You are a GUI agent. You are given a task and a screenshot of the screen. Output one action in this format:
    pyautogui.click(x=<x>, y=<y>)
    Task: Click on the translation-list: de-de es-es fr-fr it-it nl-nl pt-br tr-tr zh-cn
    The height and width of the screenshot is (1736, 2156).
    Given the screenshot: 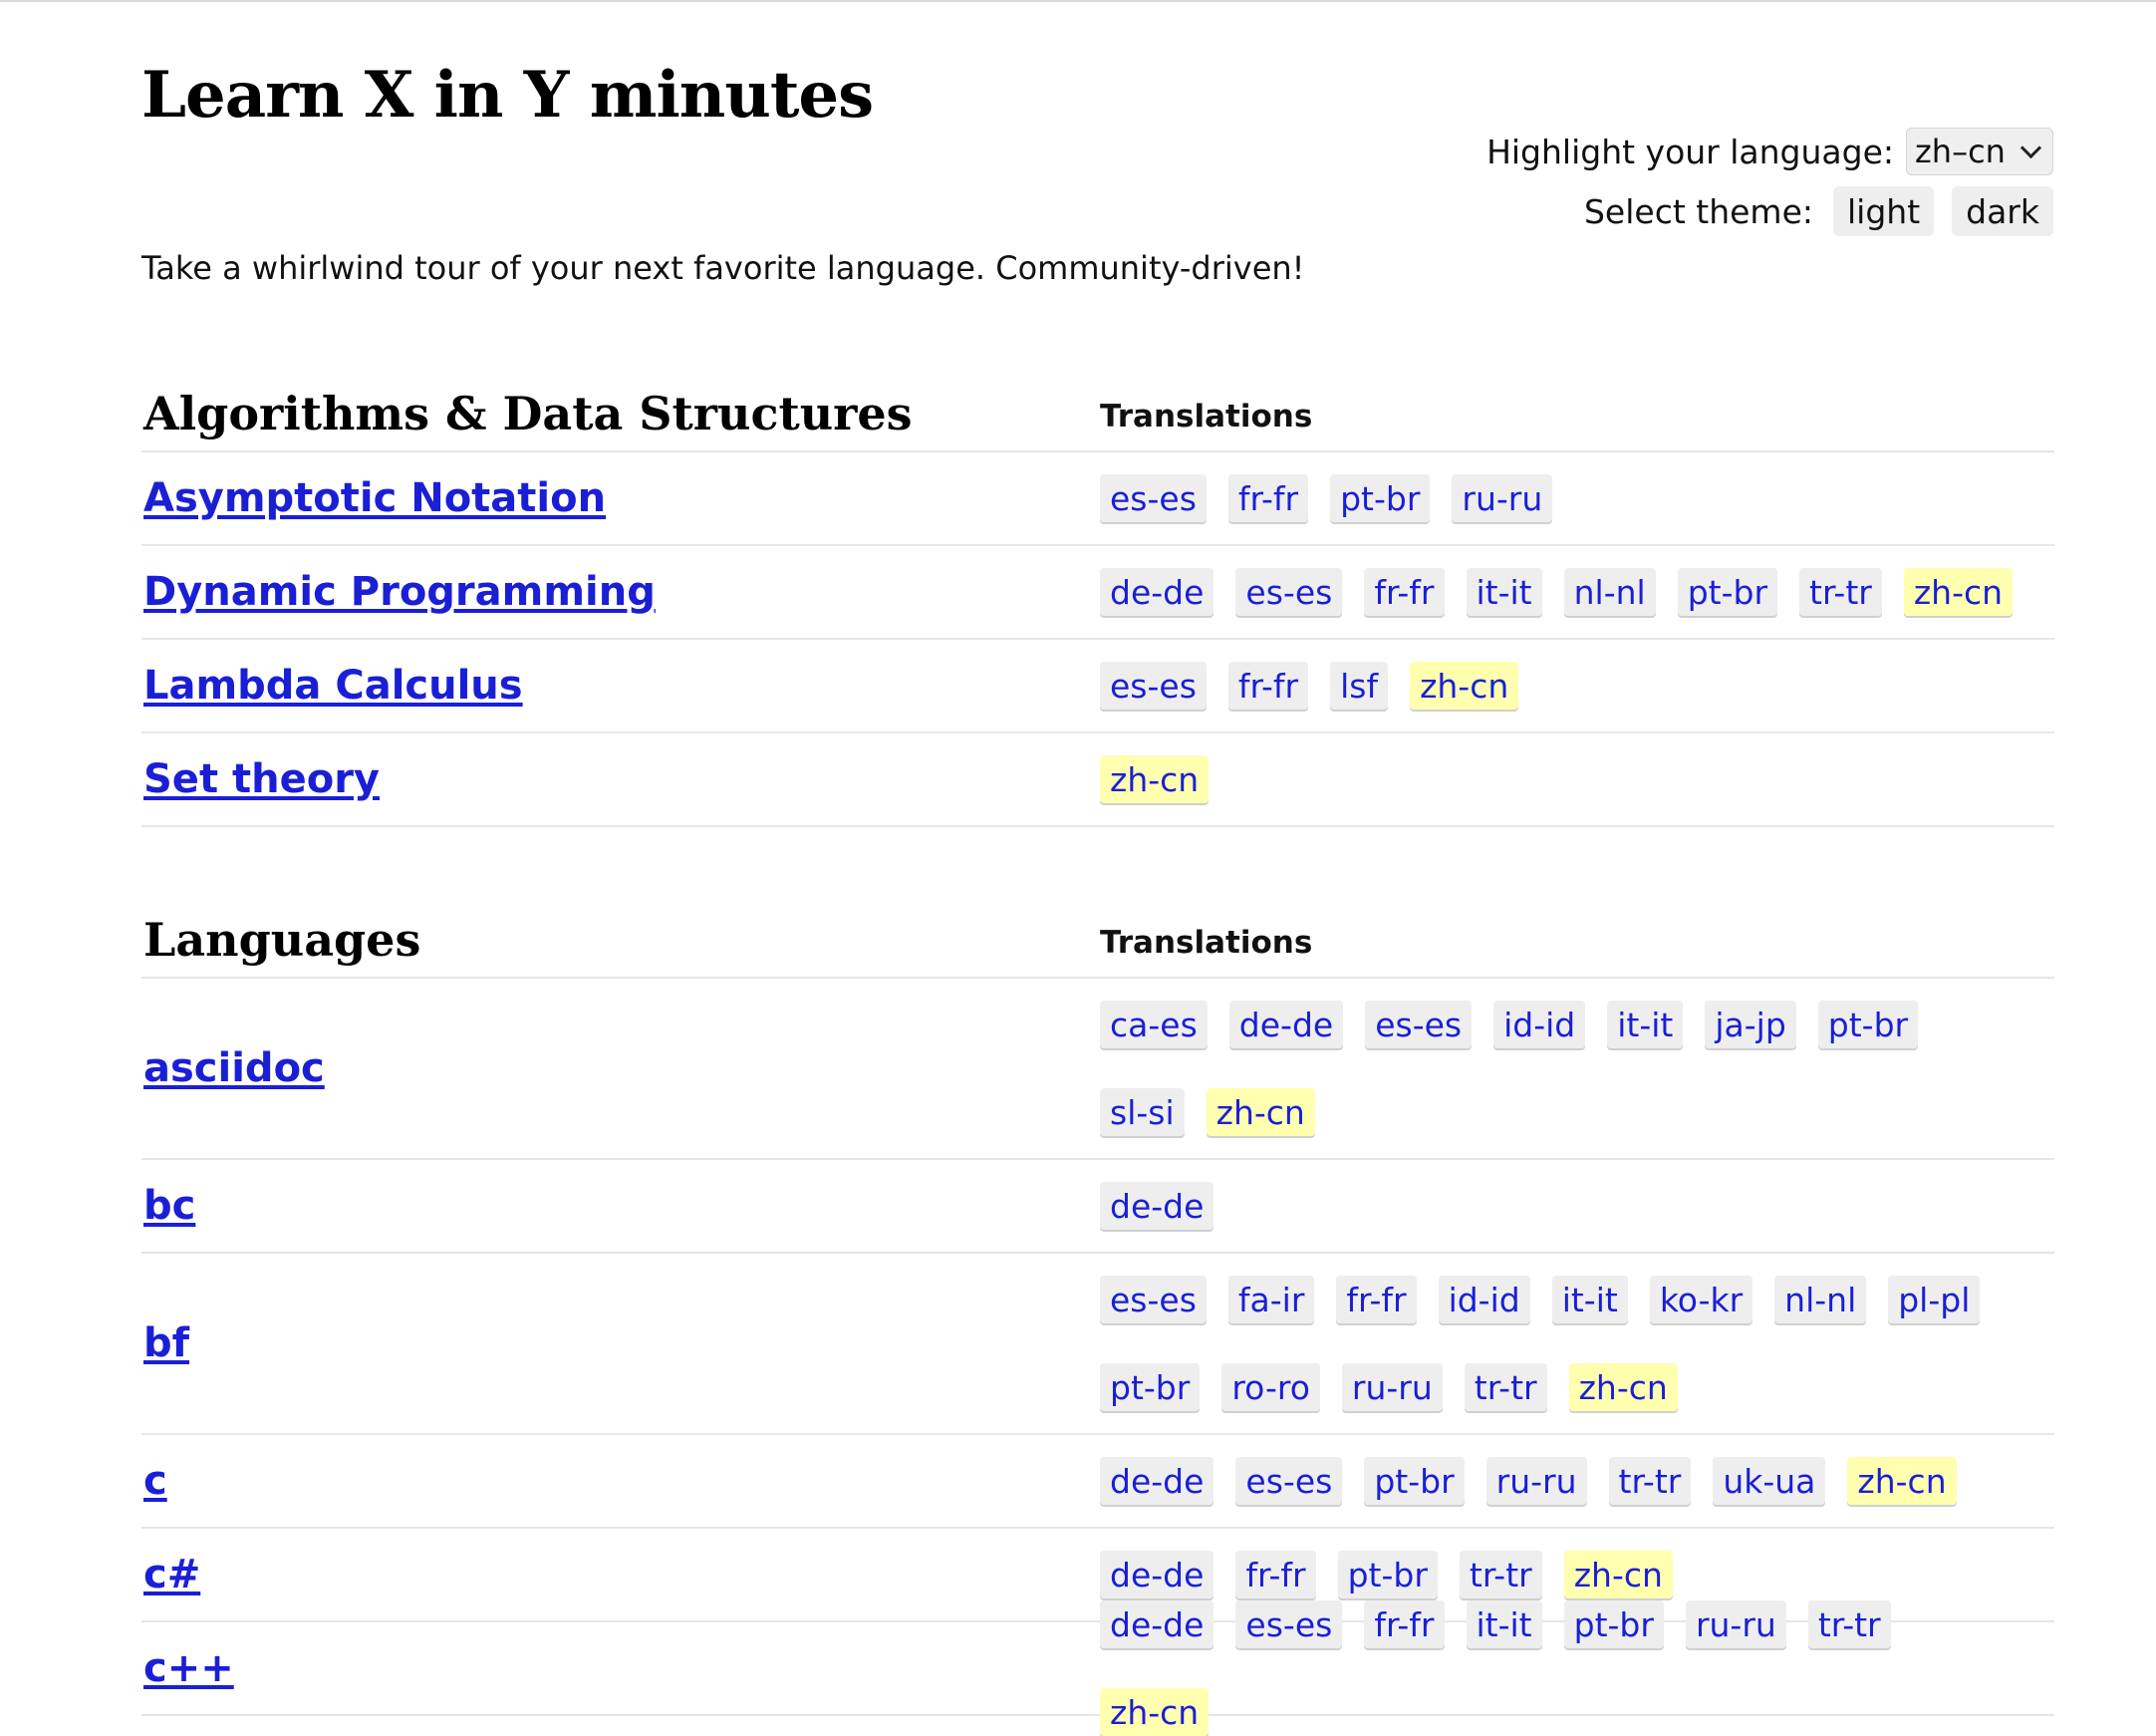 What is the action you would take?
    pyautogui.click(x=1558, y=592)
    